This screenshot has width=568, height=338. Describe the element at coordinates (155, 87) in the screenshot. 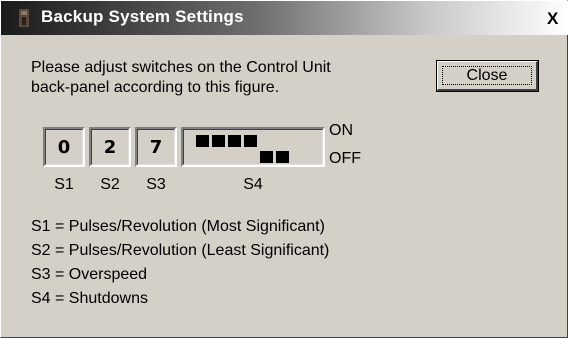

I see `instructions-line: back-panel according to this figure.` at that location.